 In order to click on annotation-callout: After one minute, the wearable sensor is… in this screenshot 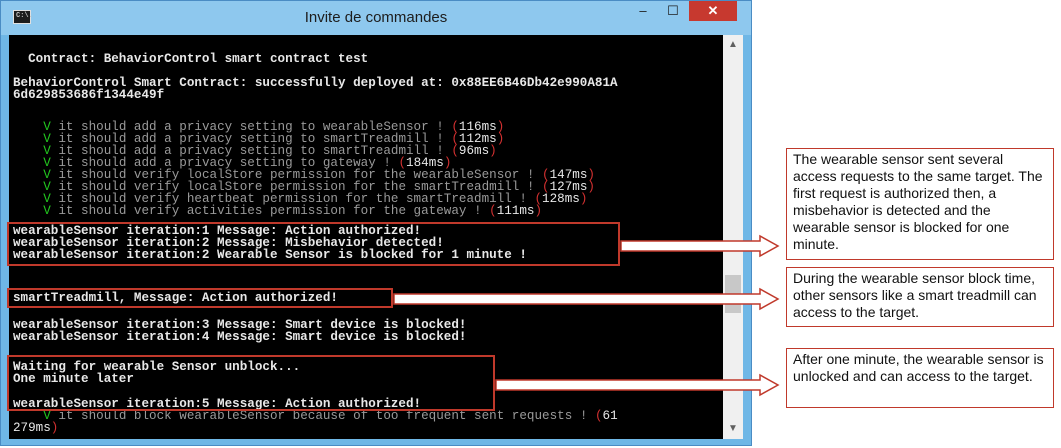, I will do `click(920, 378)`.